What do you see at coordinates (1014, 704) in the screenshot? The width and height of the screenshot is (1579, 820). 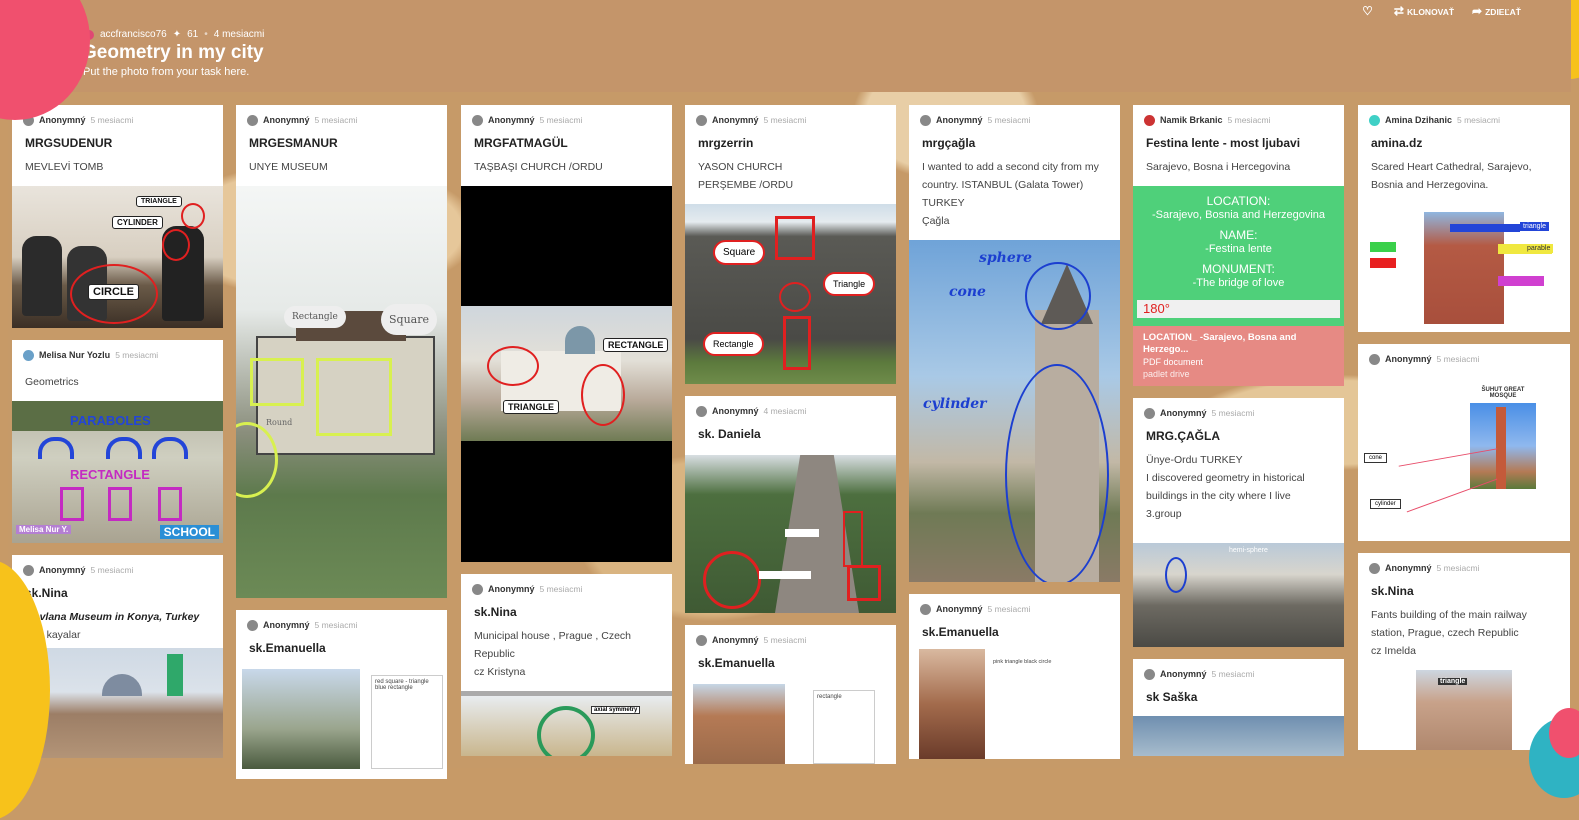 I see `post-image: pink triangle black circle` at bounding box center [1014, 704].